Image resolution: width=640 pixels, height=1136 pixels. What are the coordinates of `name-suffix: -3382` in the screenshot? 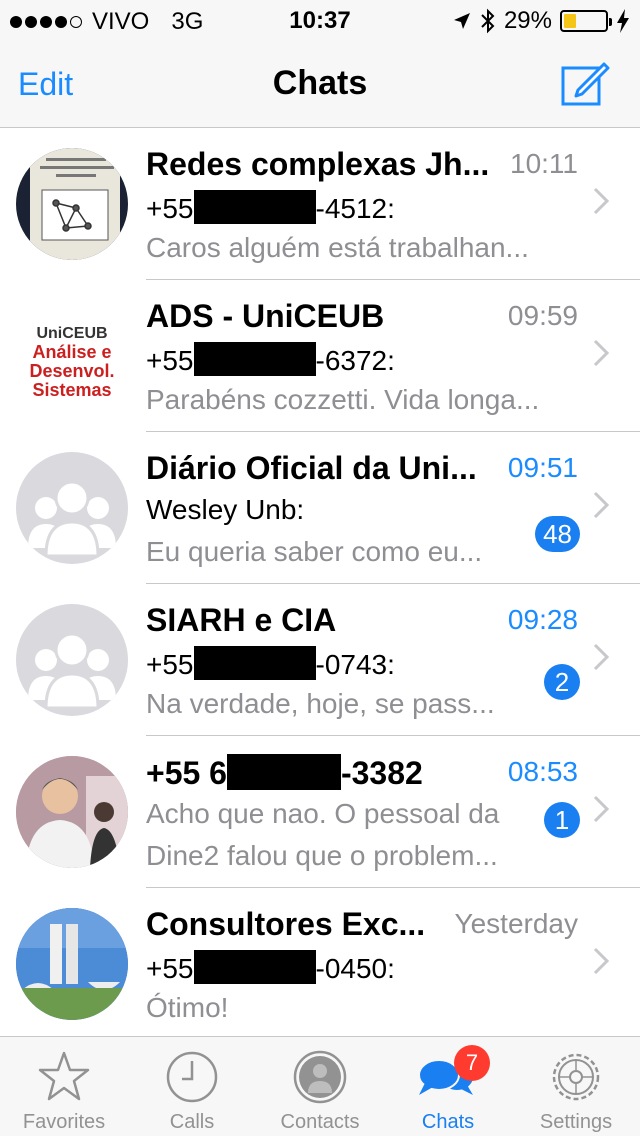 It's located at (381, 773).